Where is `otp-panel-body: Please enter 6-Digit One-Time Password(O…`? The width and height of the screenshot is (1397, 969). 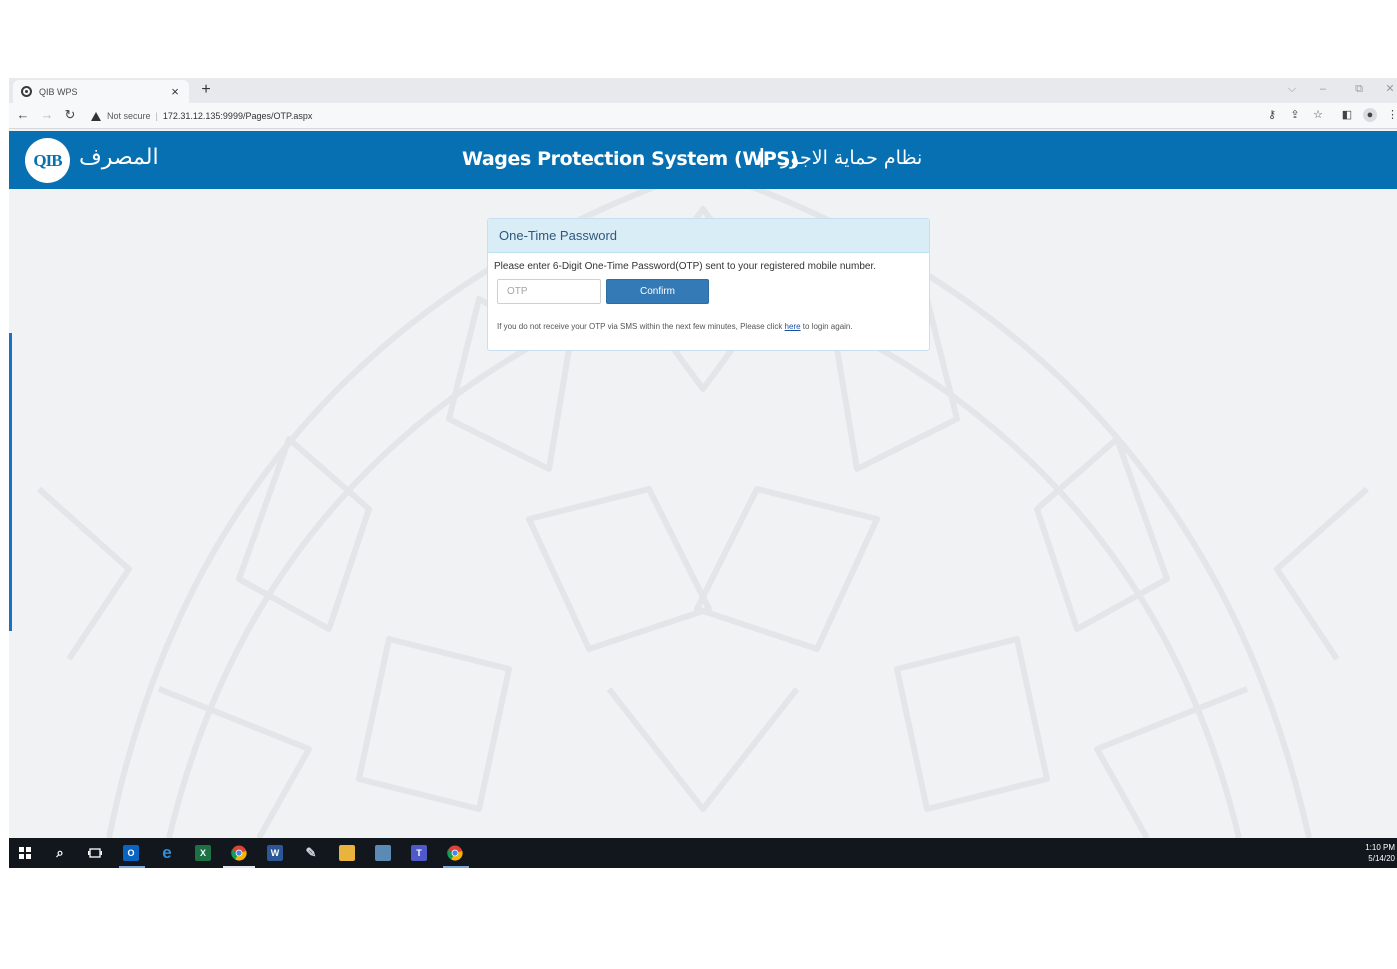 otp-panel-body: Please enter 6-Digit One-Time Password(O… is located at coordinates (708, 296).